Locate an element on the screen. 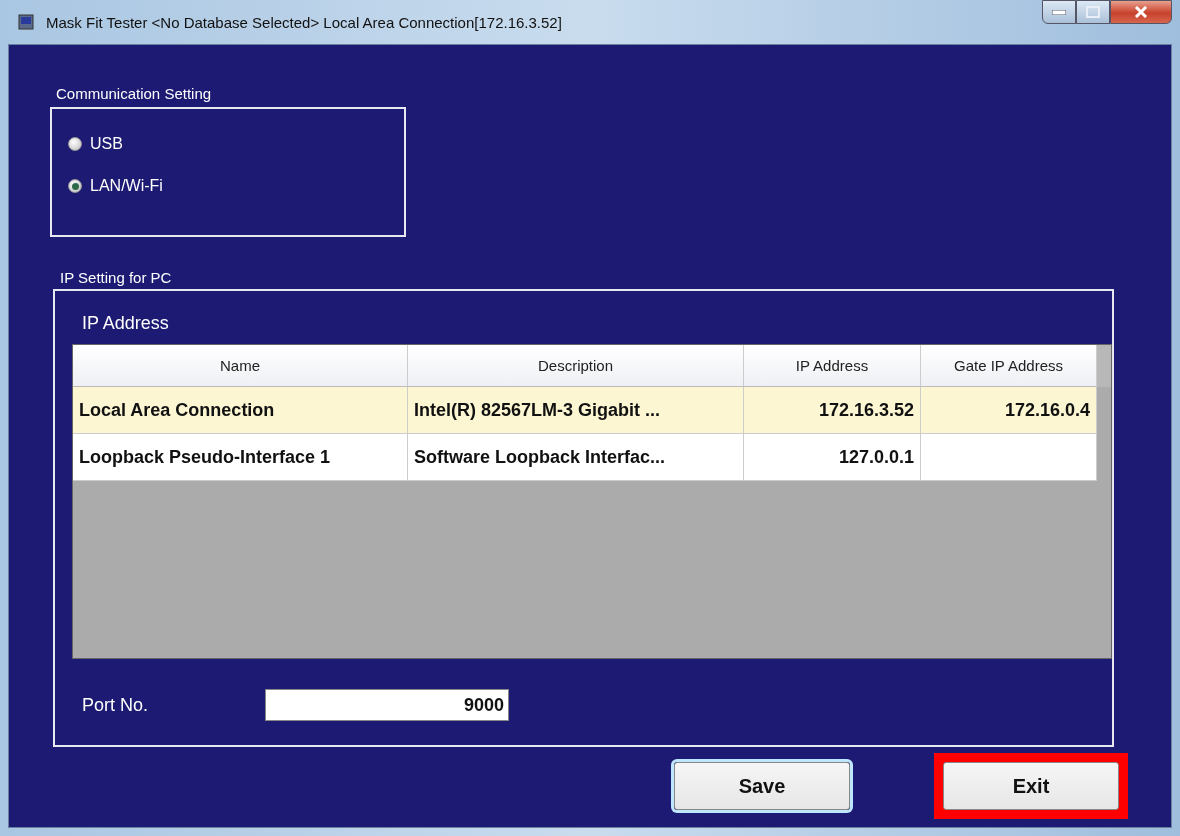  column-header: Gate IP Address is located at coordinates (1009, 366).